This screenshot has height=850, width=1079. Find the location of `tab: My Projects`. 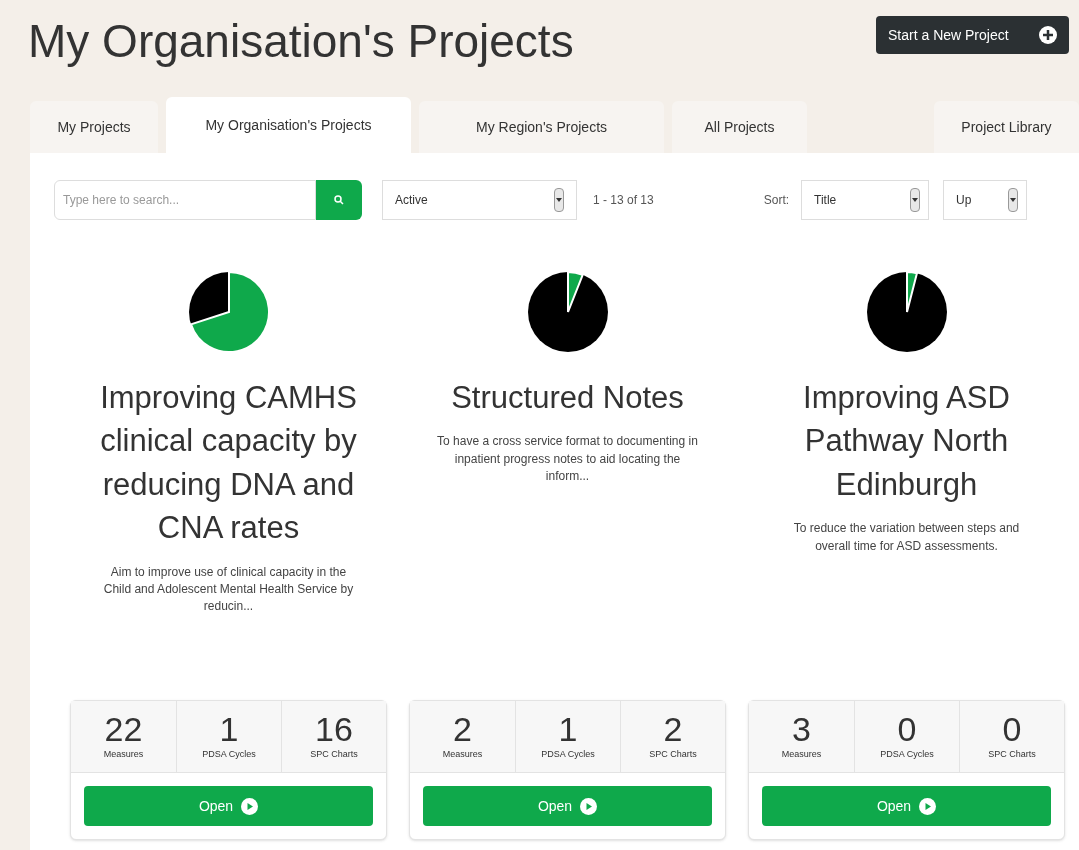

tab: My Projects is located at coordinates (94, 127).